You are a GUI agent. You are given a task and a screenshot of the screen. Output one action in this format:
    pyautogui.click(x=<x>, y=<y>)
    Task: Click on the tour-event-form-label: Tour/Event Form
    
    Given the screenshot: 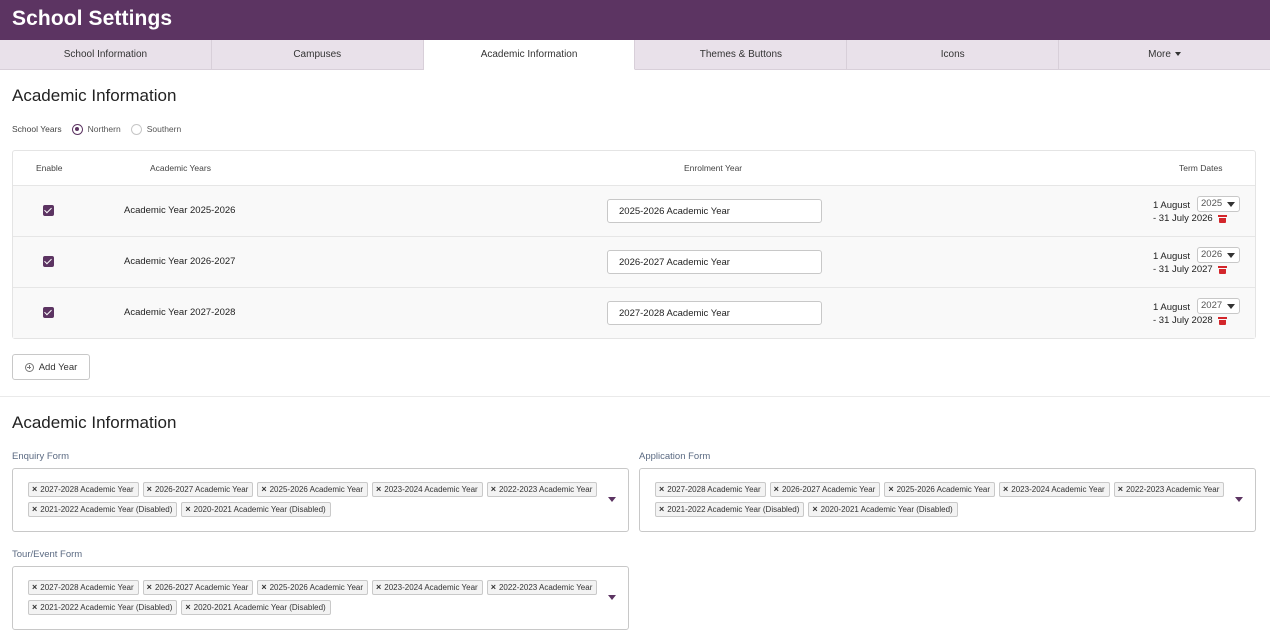 What is the action you would take?
    pyautogui.click(x=47, y=554)
    